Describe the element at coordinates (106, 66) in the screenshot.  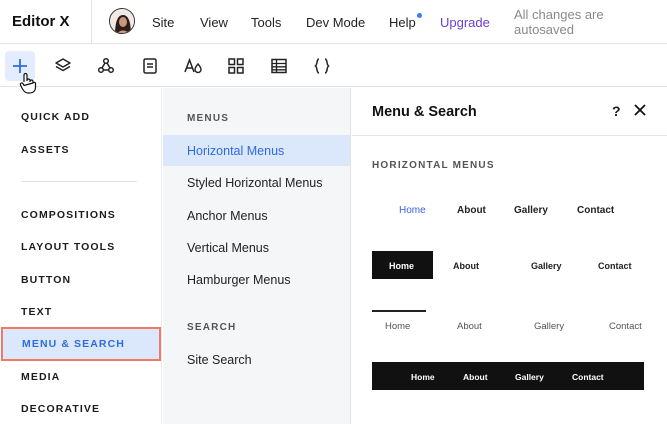
I see `components-icon` at that location.